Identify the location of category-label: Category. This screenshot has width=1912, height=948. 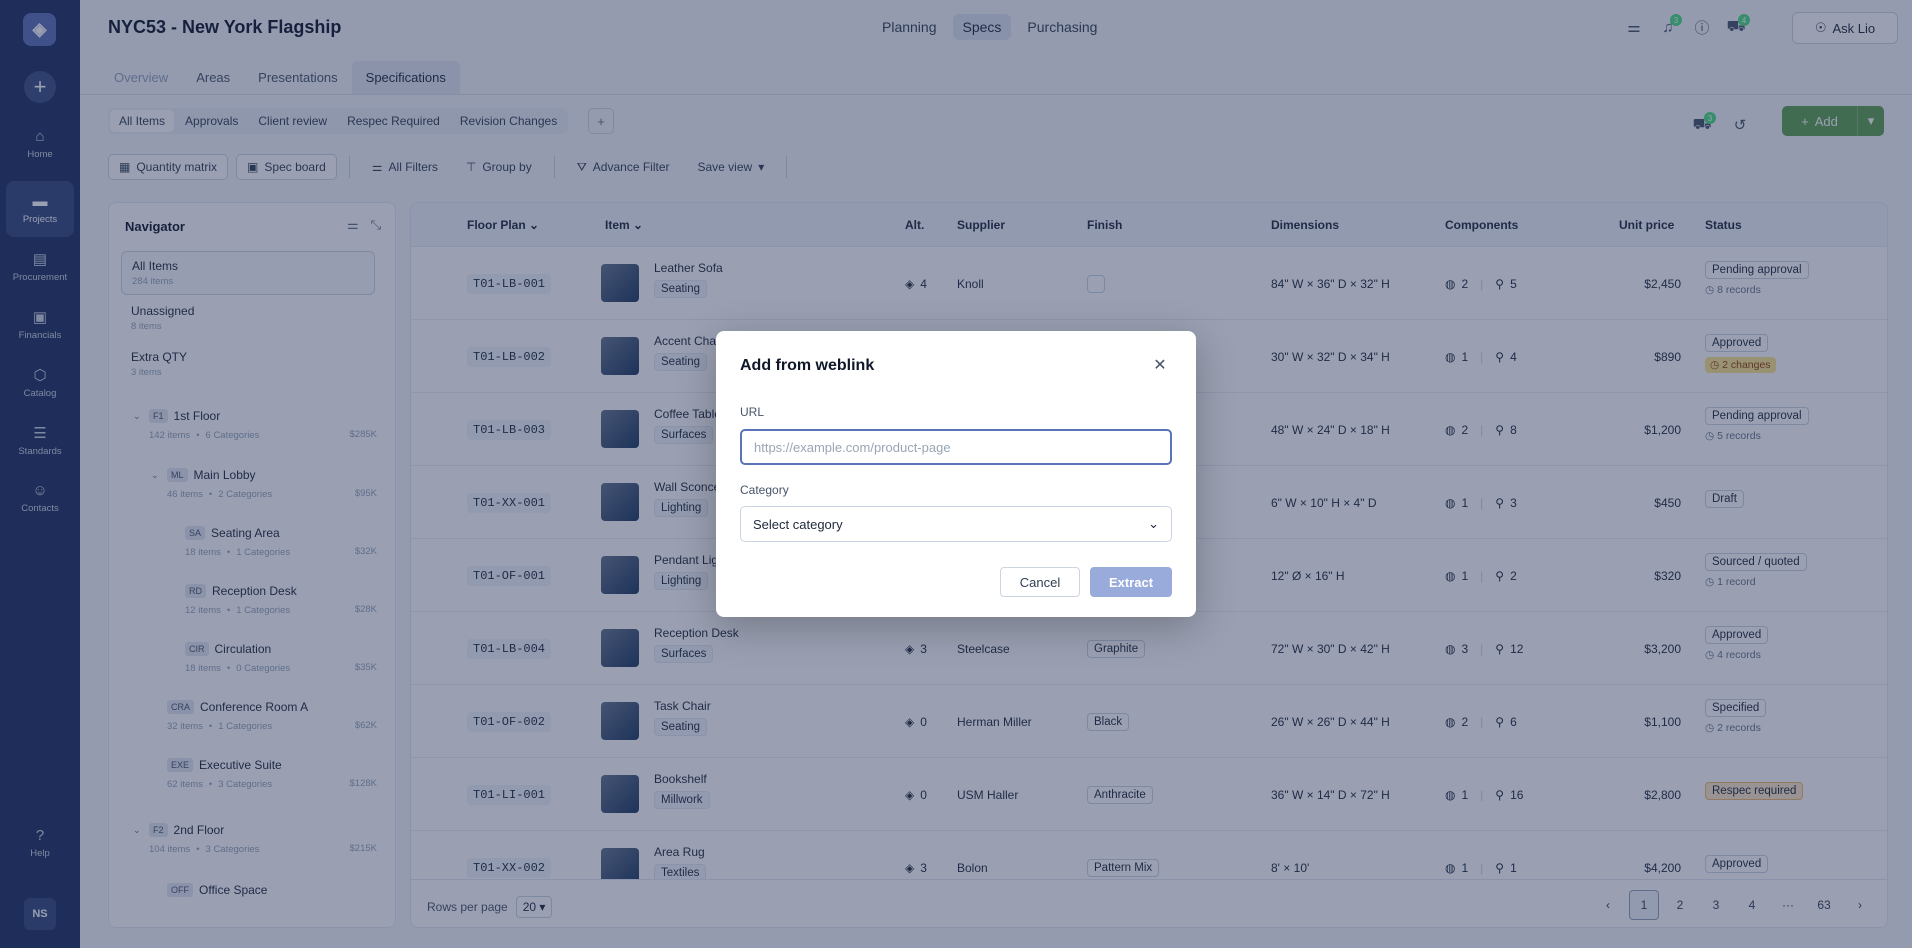
(764, 490).